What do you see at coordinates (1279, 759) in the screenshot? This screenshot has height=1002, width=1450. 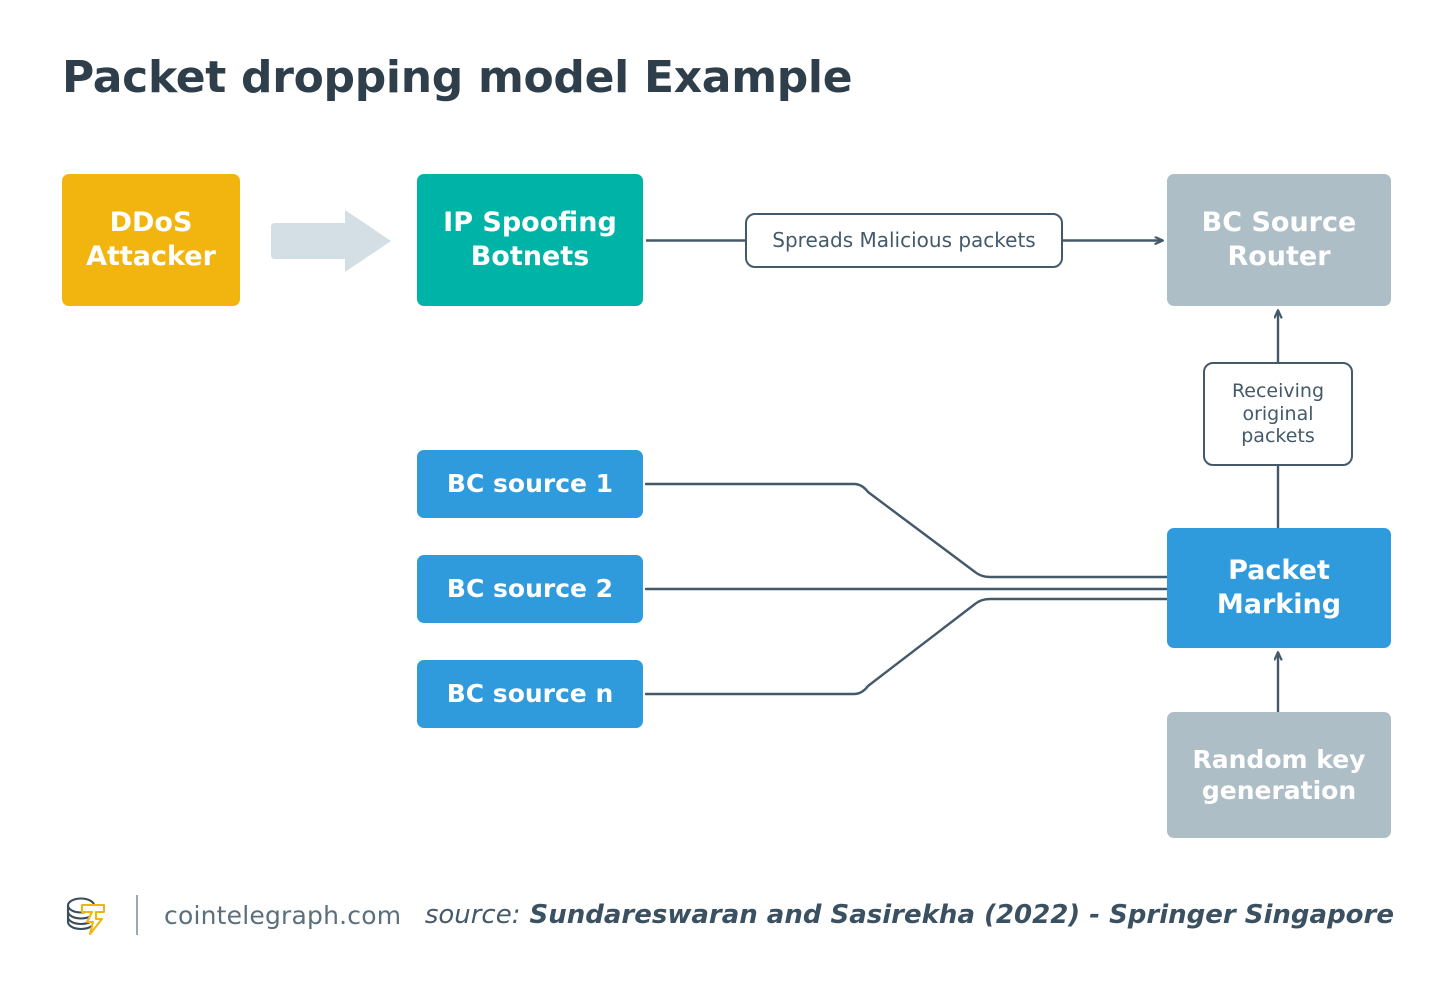 I see `node-label-line1: Random key` at bounding box center [1279, 759].